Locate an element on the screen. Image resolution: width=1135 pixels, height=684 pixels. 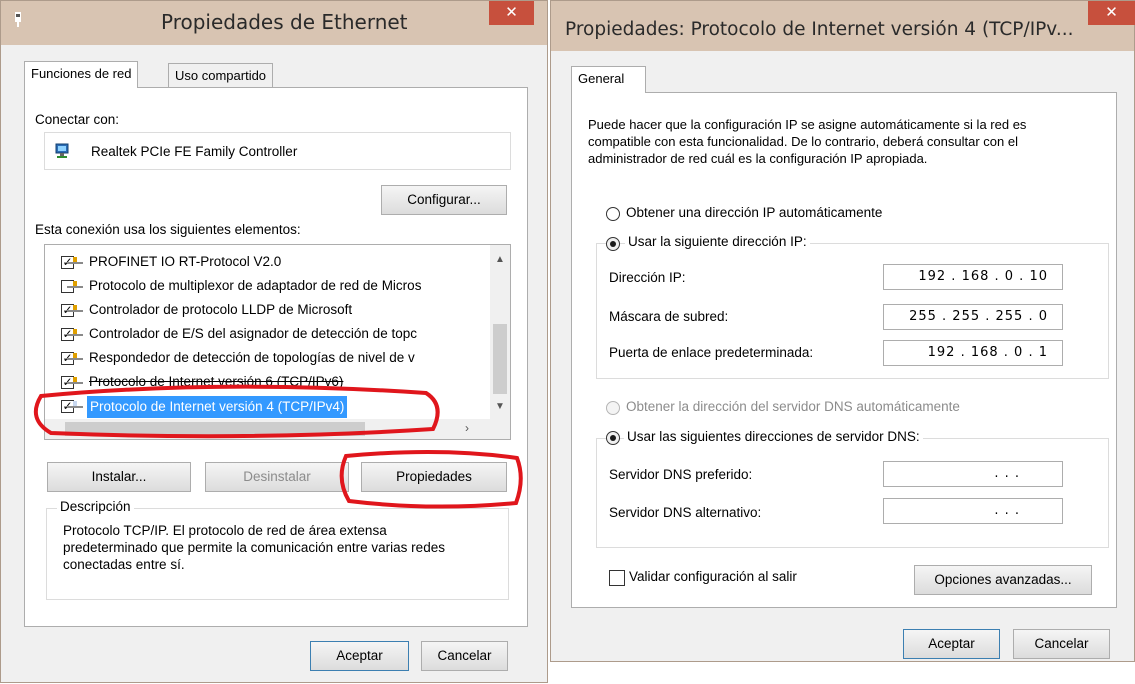
adapter-box: Realtek PCIe FE Family Controller is located at coordinates (277, 151).